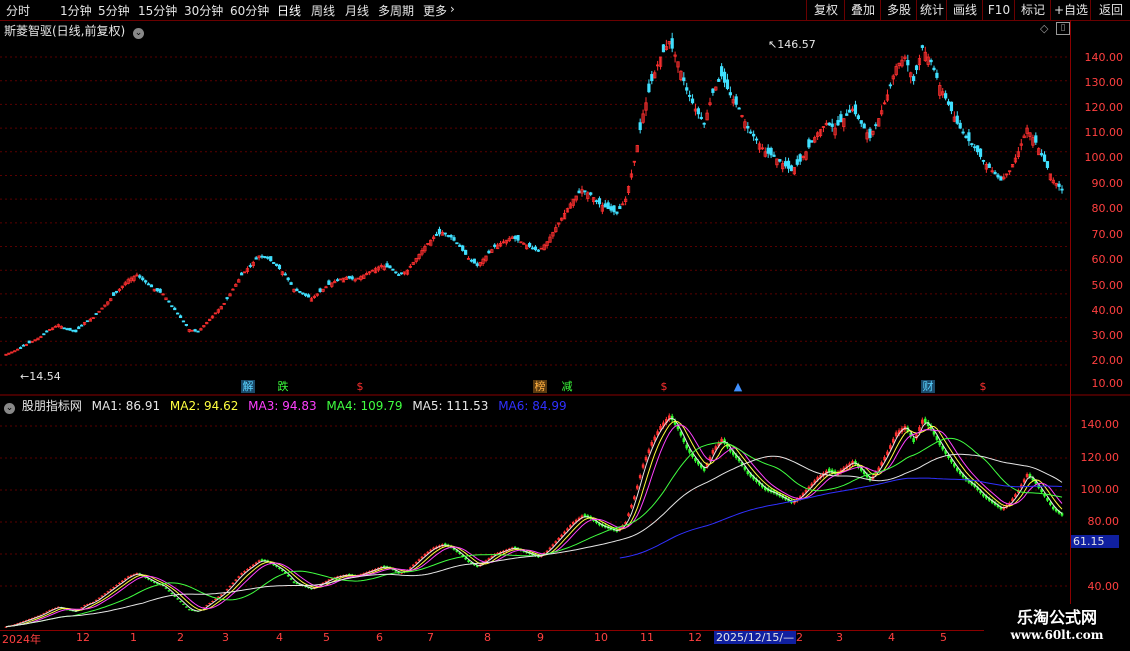  Describe the element at coordinates (928, 386) in the screenshot. I see `event-marker-finance: 财` at that location.